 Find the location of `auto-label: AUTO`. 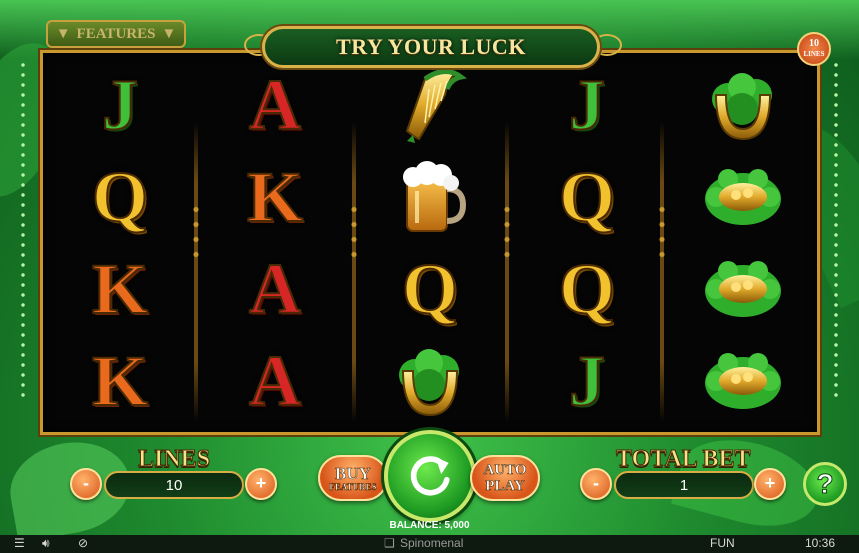

auto-label: AUTO is located at coordinates (505, 470).